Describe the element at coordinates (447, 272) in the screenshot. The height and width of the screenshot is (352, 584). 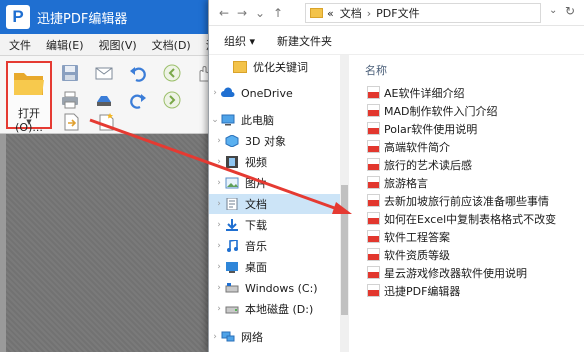
I see `file-row: 星云游戏修改器软件使用说明` at that location.